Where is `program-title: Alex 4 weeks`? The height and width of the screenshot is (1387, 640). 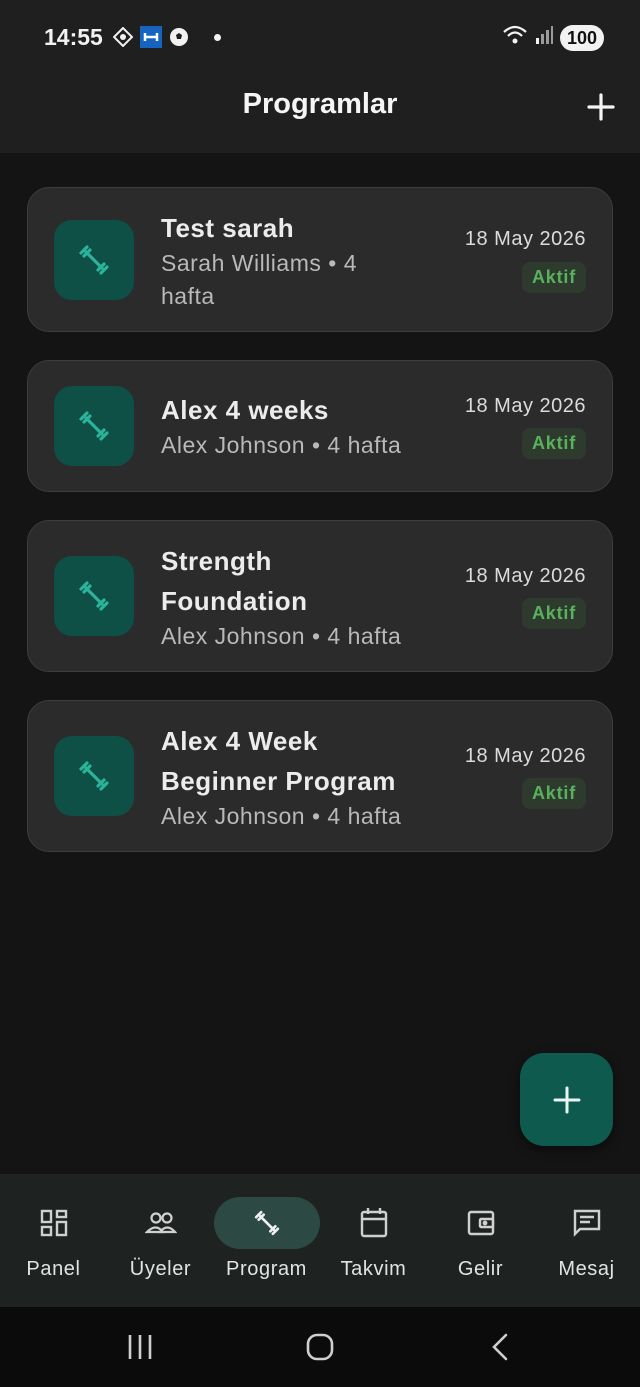 program-title: Alex 4 weeks is located at coordinates (245, 410).